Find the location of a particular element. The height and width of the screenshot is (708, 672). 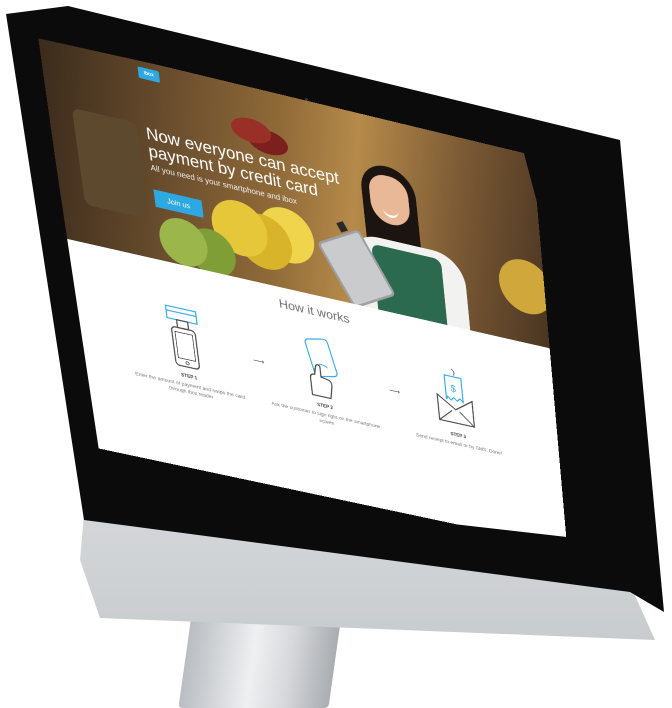

join-us-button: Join us is located at coordinates (178, 203).